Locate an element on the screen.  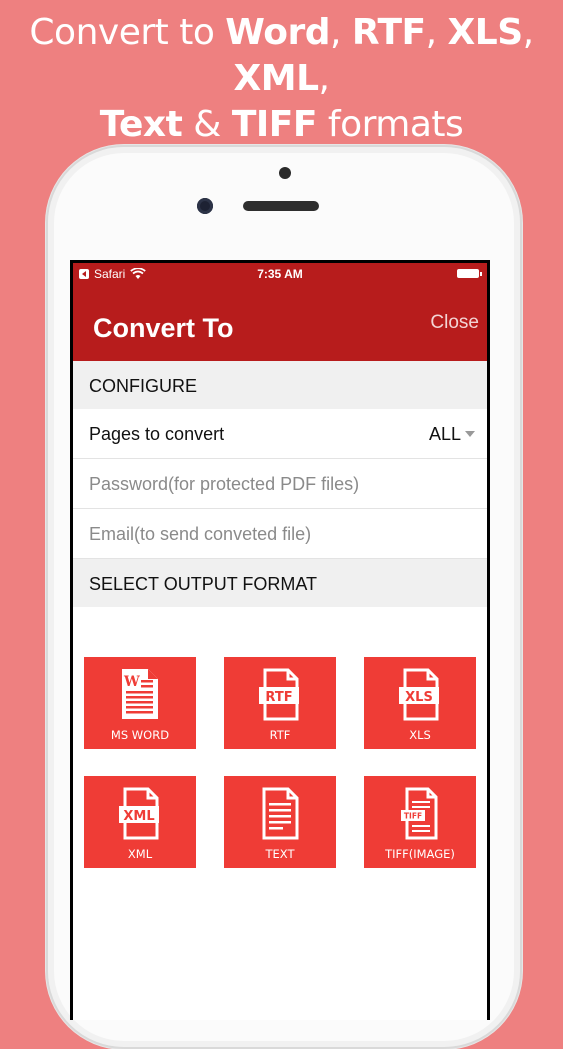
format-tile-text: TEXT is located at coordinates (280, 822).